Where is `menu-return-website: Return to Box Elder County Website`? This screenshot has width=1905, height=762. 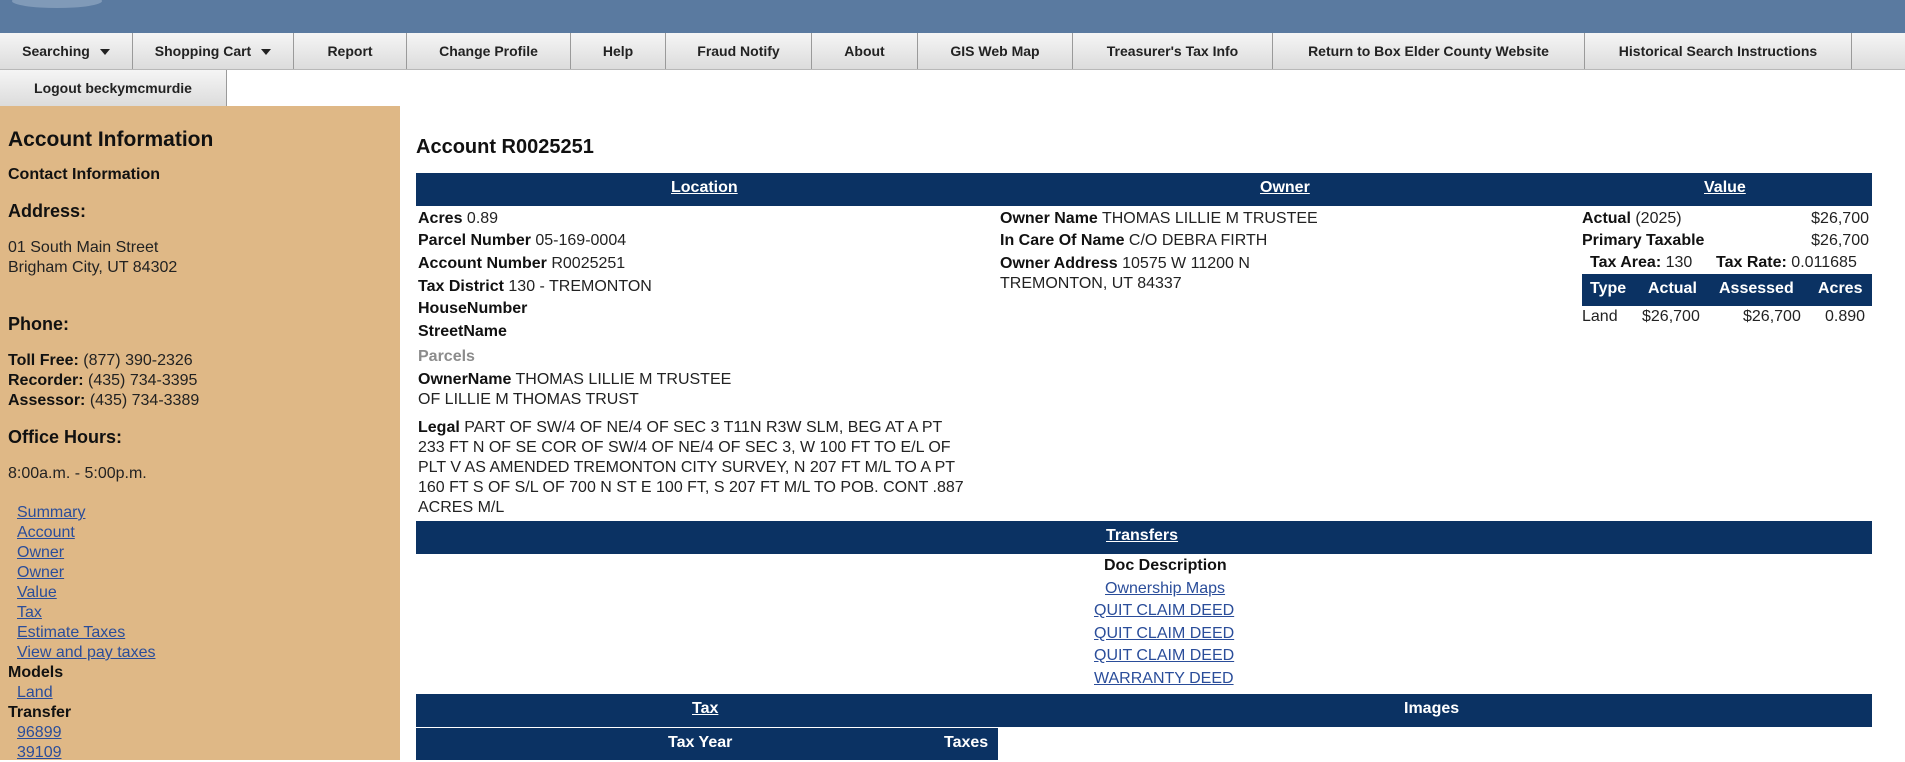 menu-return-website: Return to Box Elder County Website is located at coordinates (1429, 51).